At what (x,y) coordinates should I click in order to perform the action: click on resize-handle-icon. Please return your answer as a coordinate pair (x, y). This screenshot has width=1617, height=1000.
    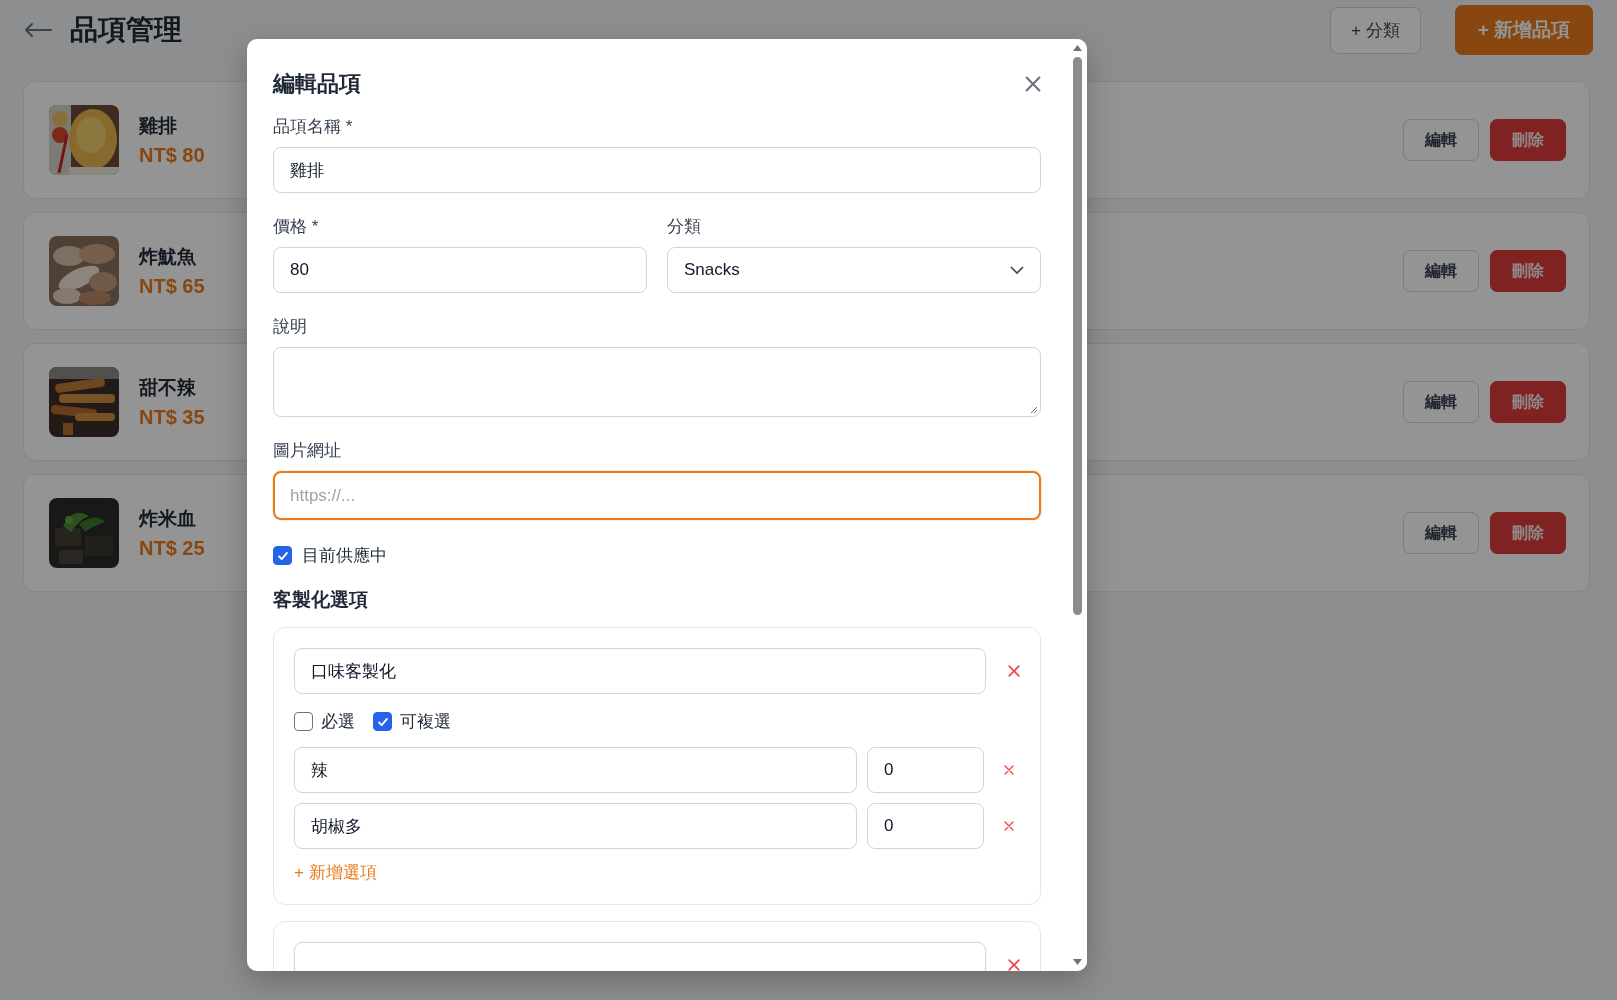
    Looking at the image, I should click on (1033, 409).